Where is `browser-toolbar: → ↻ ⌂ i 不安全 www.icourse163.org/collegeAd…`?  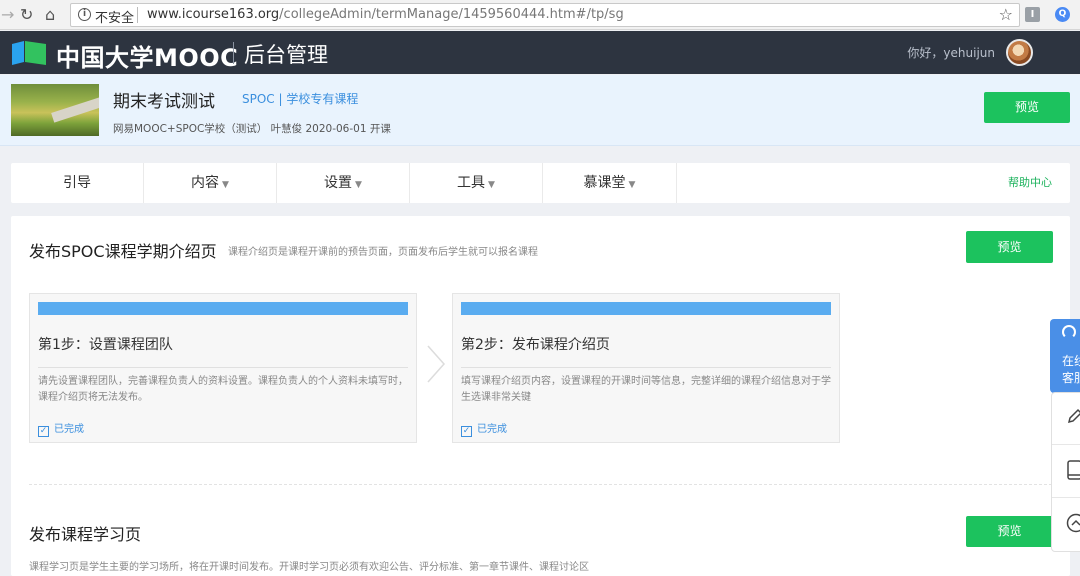 browser-toolbar: → ↻ ⌂ i 不安全 www.icourse163.org/collegeAd… is located at coordinates (540, 15).